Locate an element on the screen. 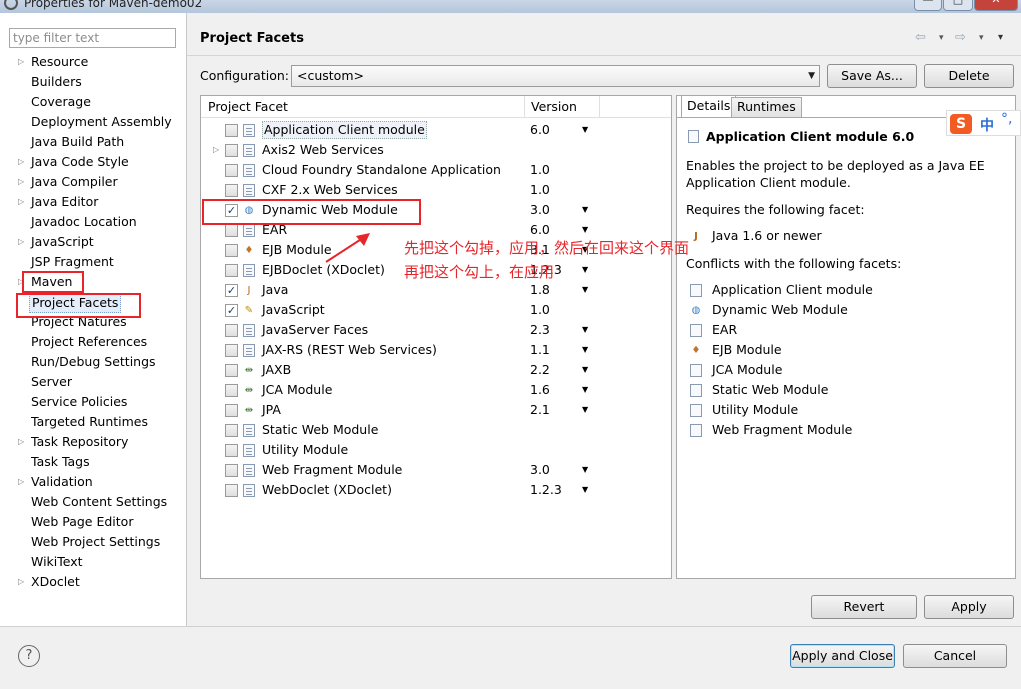 The image size is (1021, 689). configuration-select: <custom> ▼ is located at coordinates (555, 76).